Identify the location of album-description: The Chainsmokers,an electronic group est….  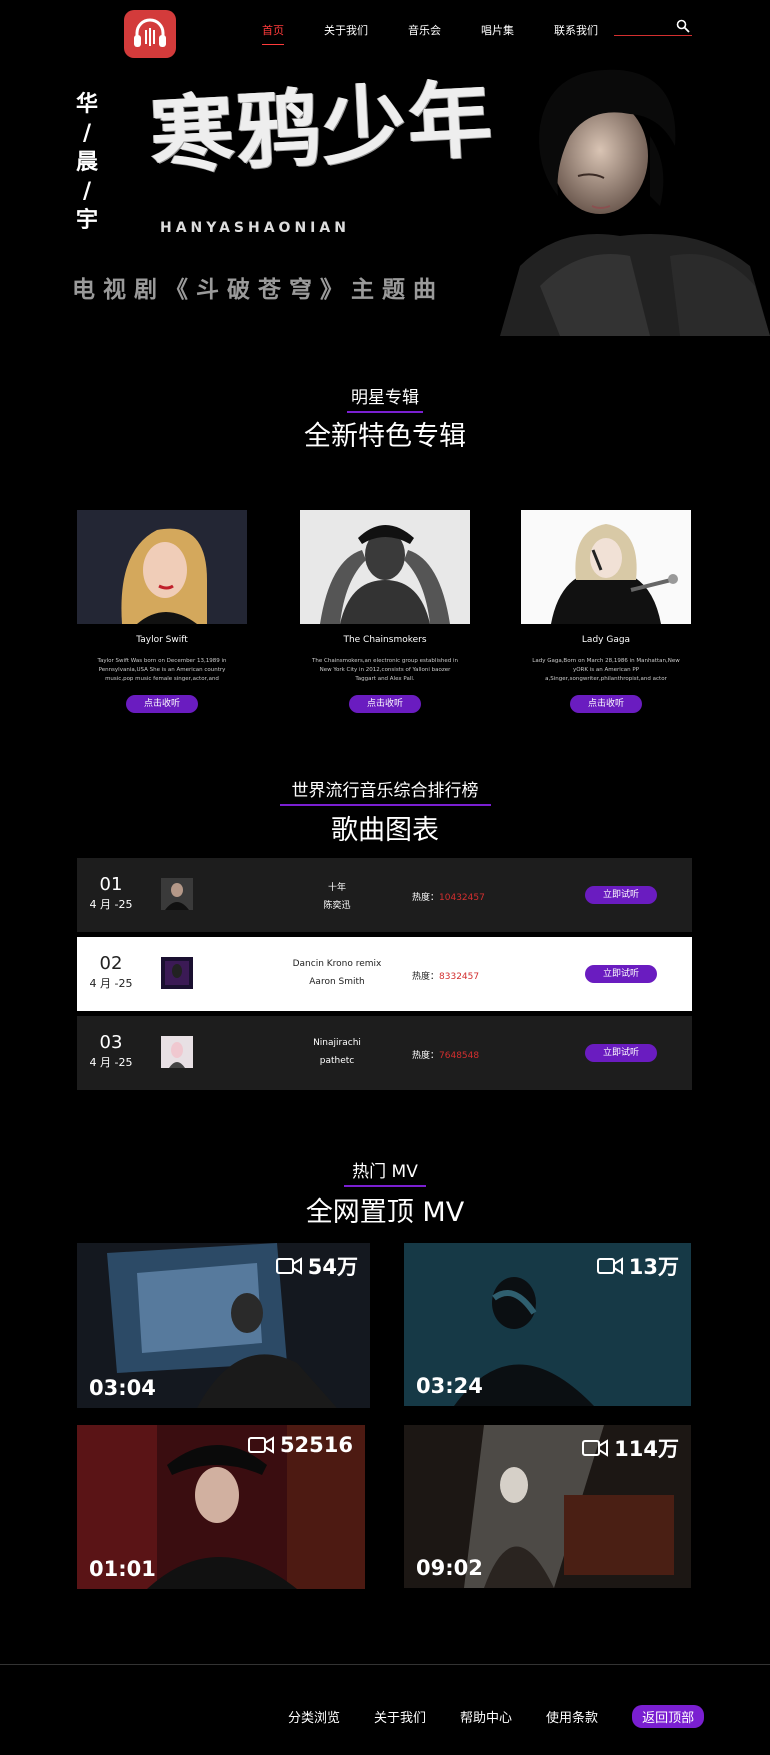
(385, 670).